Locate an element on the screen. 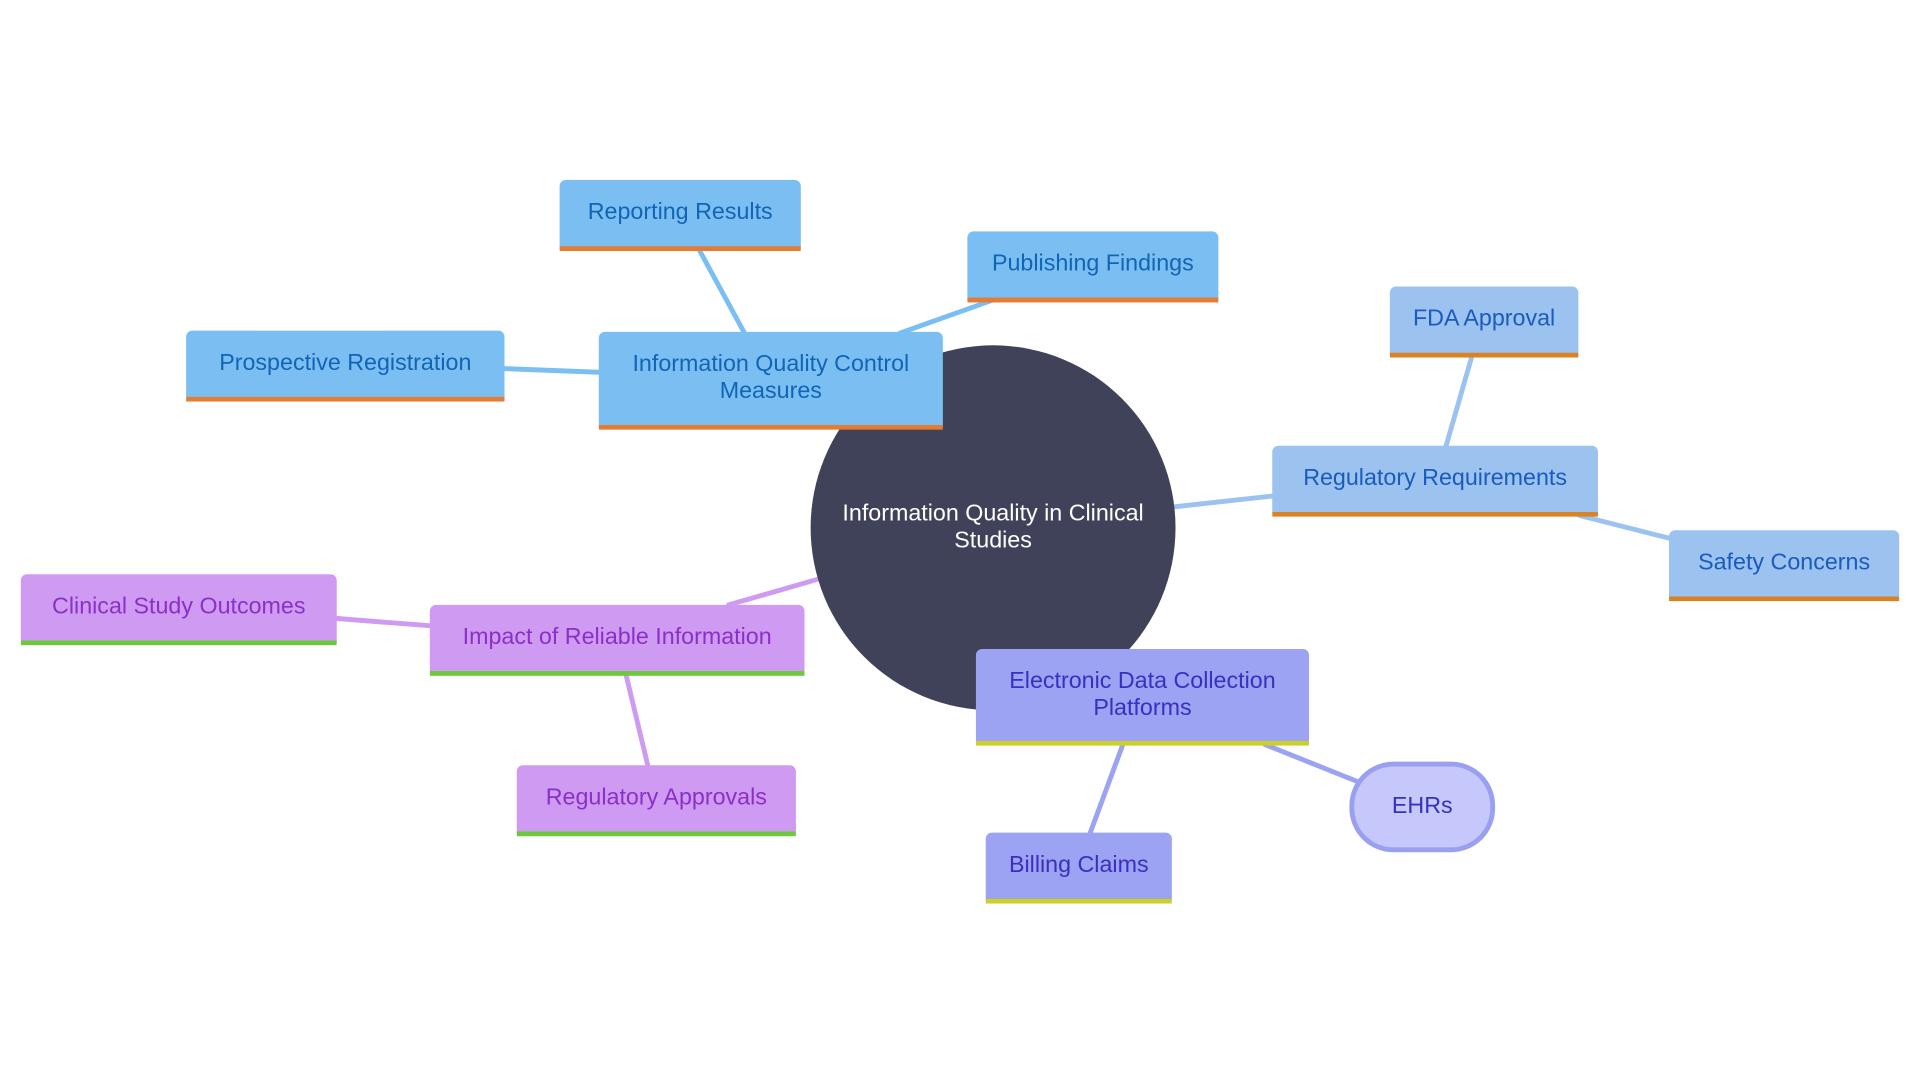  node-label: Electronic Data Collection Platforms is located at coordinates (1142, 694).